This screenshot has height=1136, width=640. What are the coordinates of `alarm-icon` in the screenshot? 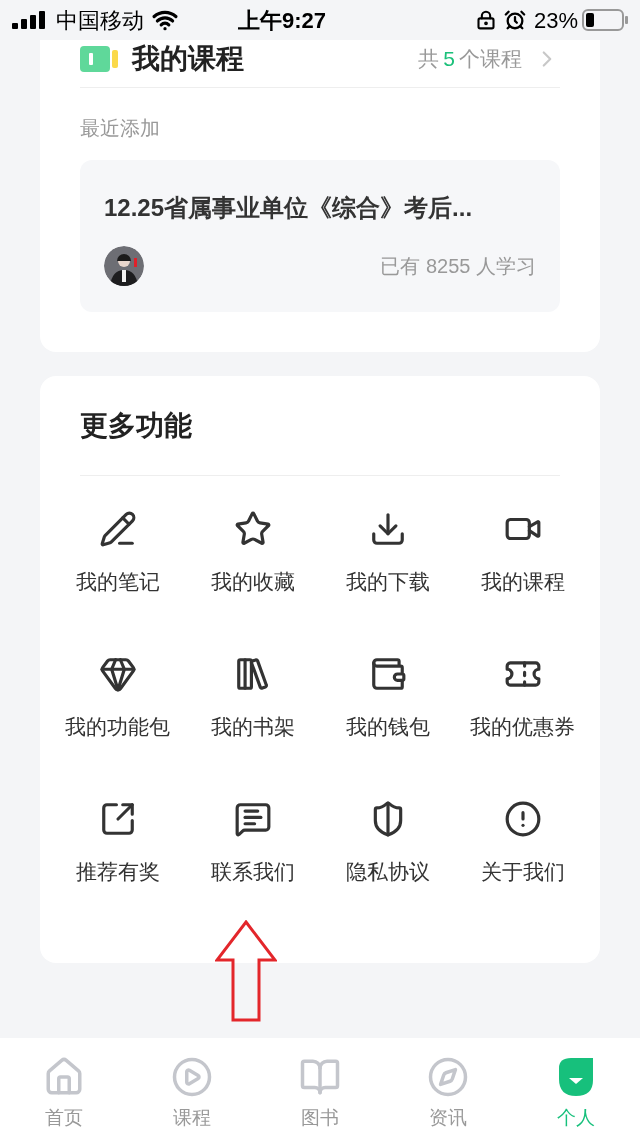 It's located at (514, 20).